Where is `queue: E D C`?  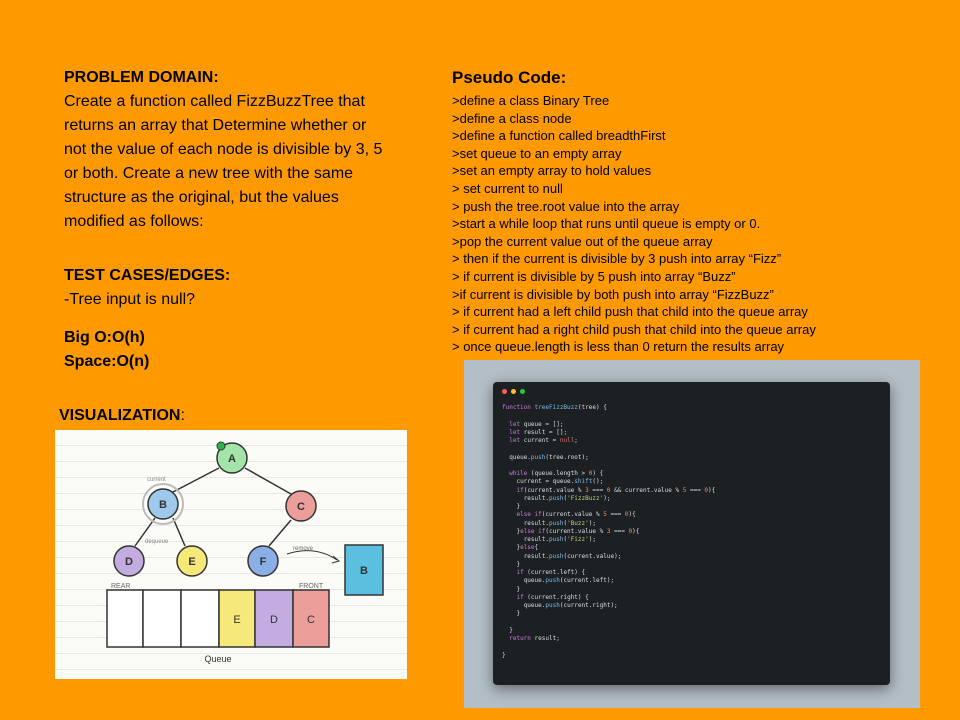
queue: E D C is located at coordinates (218, 618).